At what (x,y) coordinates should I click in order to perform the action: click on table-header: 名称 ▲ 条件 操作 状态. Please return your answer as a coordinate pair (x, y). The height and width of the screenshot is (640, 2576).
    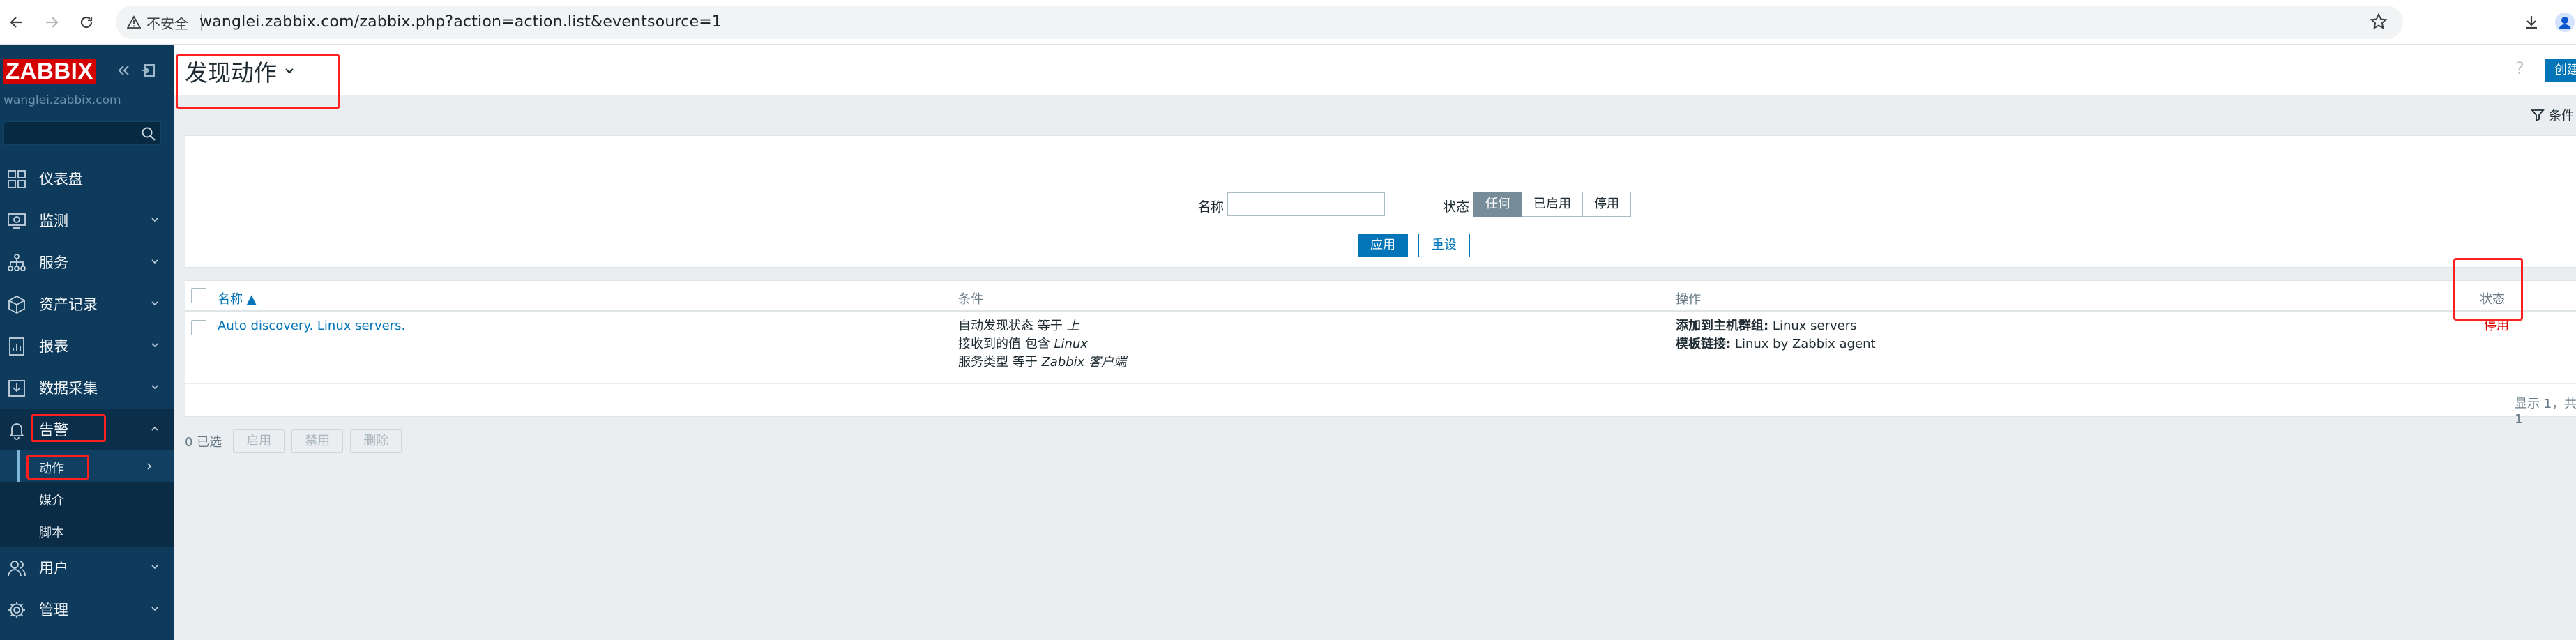
    Looking at the image, I should click on (1380, 296).